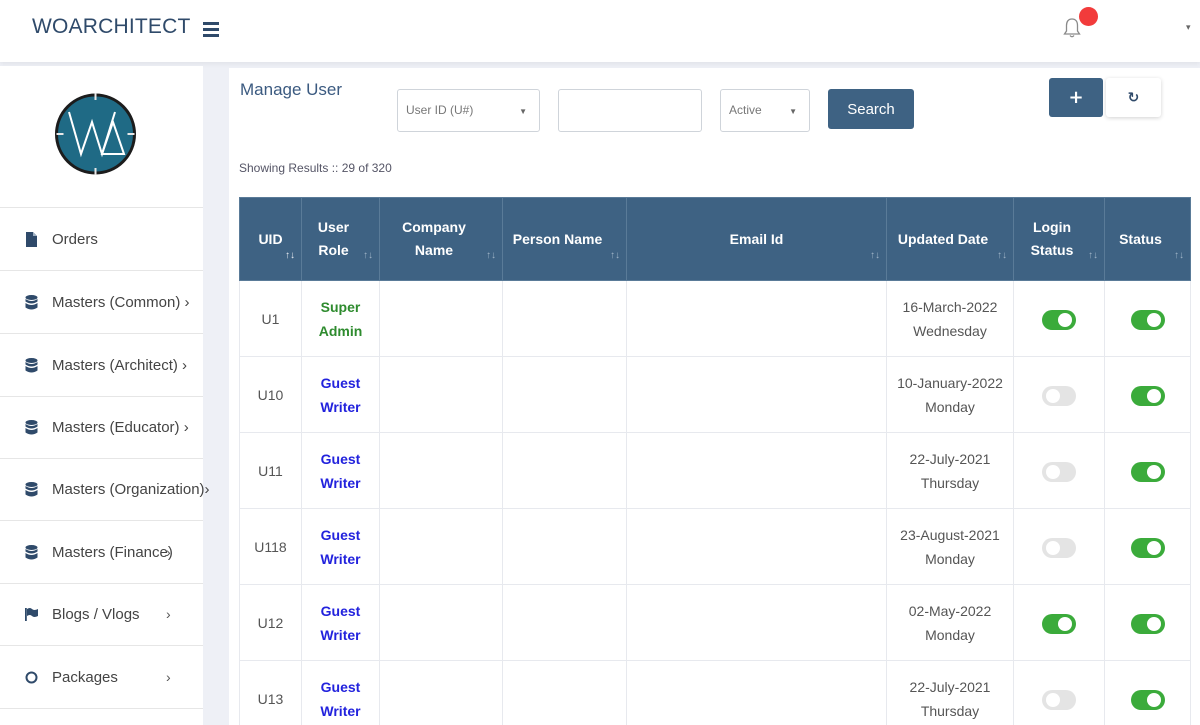 This screenshot has width=1200, height=725. What do you see at coordinates (31, 677) in the screenshot?
I see `circle-icon` at bounding box center [31, 677].